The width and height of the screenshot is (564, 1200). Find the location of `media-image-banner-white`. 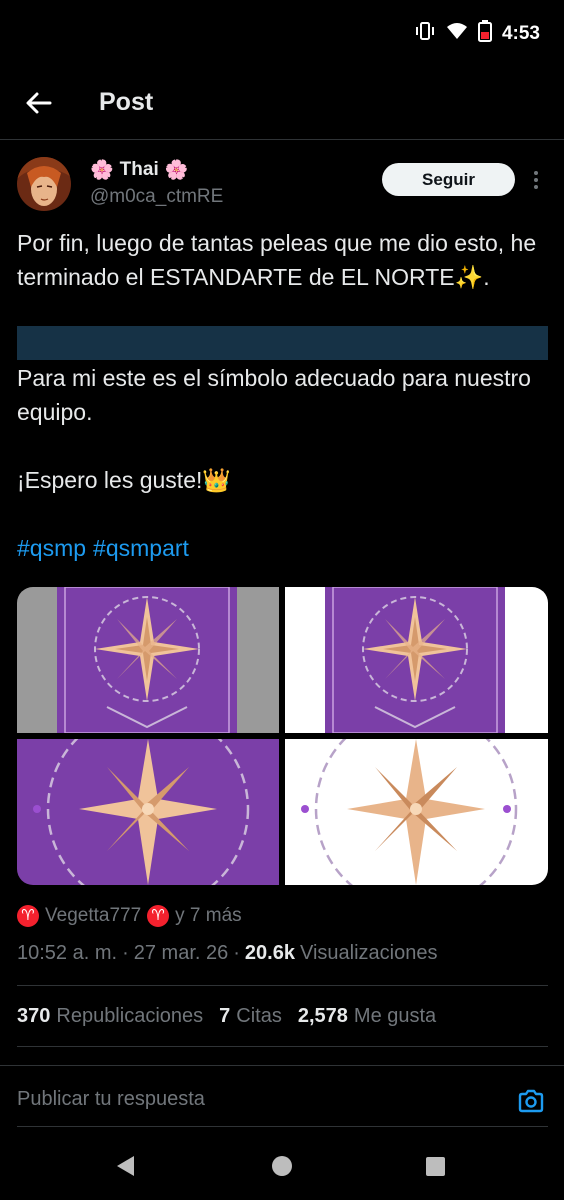

media-image-banner-white is located at coordinates (416, 660).